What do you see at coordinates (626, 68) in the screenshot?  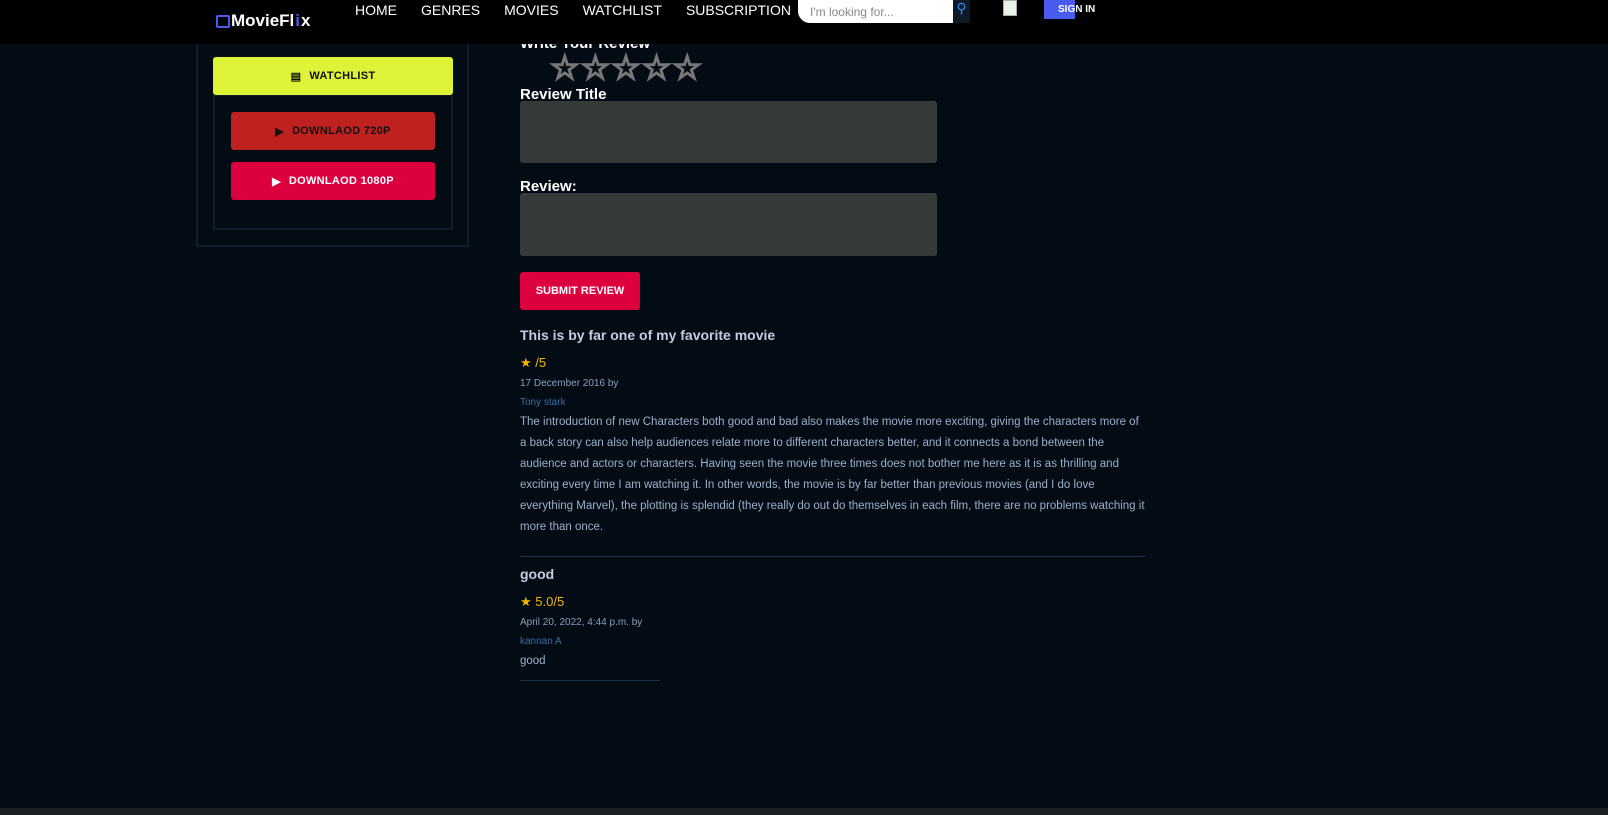 I see `star-rating-input: ☆☆☆☆☆` at bounding box center [626, 68].